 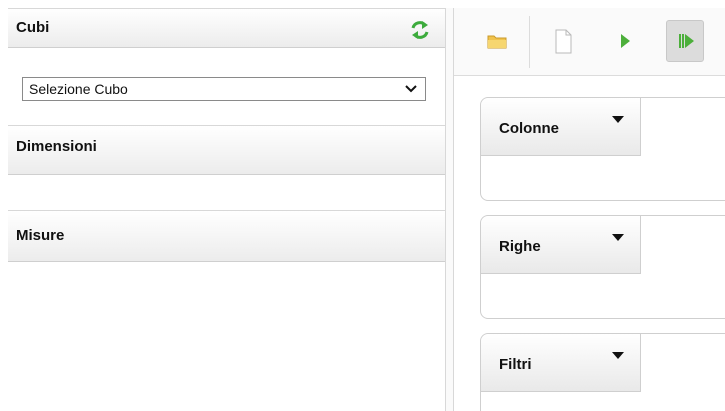 What do you see at coordinates (226, 150) in the screenshot?
I see `dimensioni-header: Dimensioni` at bounding box center [226, 150].